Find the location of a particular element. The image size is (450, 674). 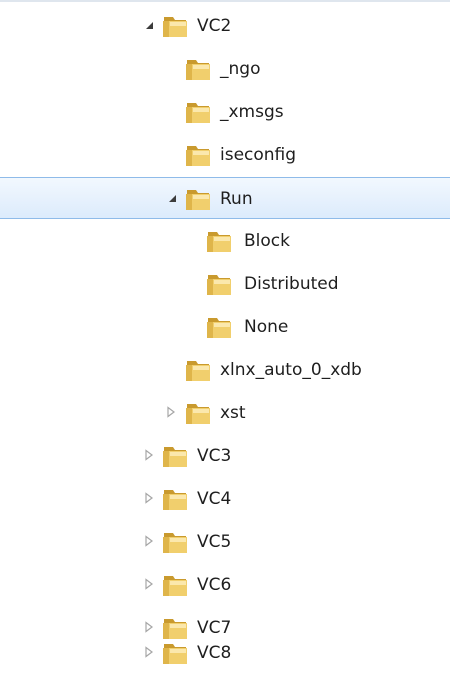

tree-item-label: None is located at coordinates (266, 327).